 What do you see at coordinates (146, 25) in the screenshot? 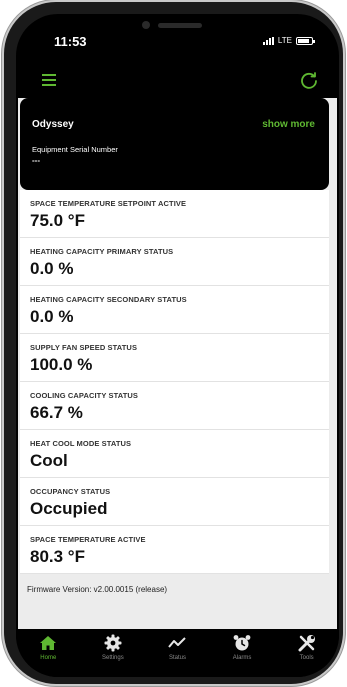
I see `camera-icon` at bounding box center [146, 25].